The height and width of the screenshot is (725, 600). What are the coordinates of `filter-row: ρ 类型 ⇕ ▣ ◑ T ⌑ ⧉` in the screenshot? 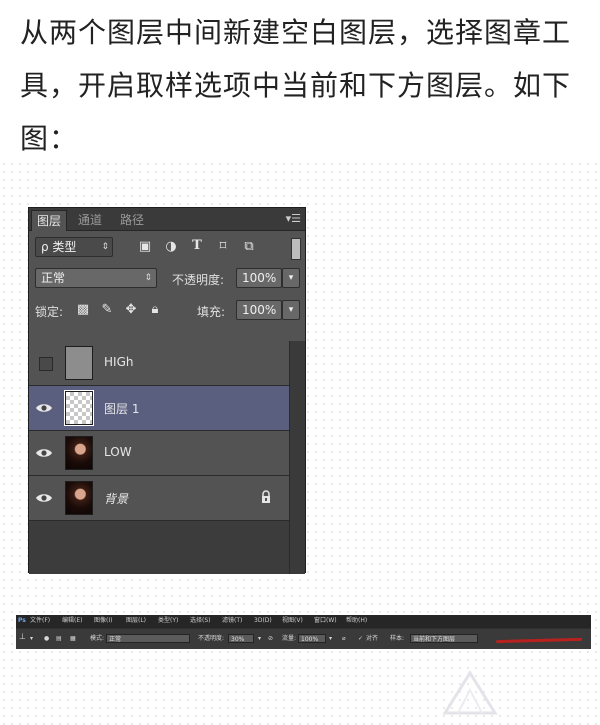 It's located at (167, 248).